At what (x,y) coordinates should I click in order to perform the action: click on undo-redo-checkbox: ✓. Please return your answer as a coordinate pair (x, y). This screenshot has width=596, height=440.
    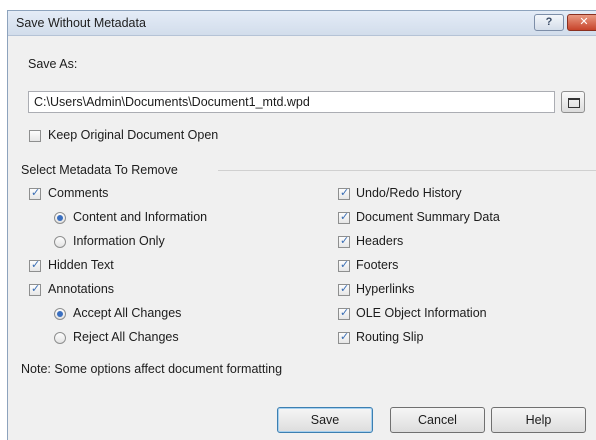
    Looking at the image, I should click on (344, 193).